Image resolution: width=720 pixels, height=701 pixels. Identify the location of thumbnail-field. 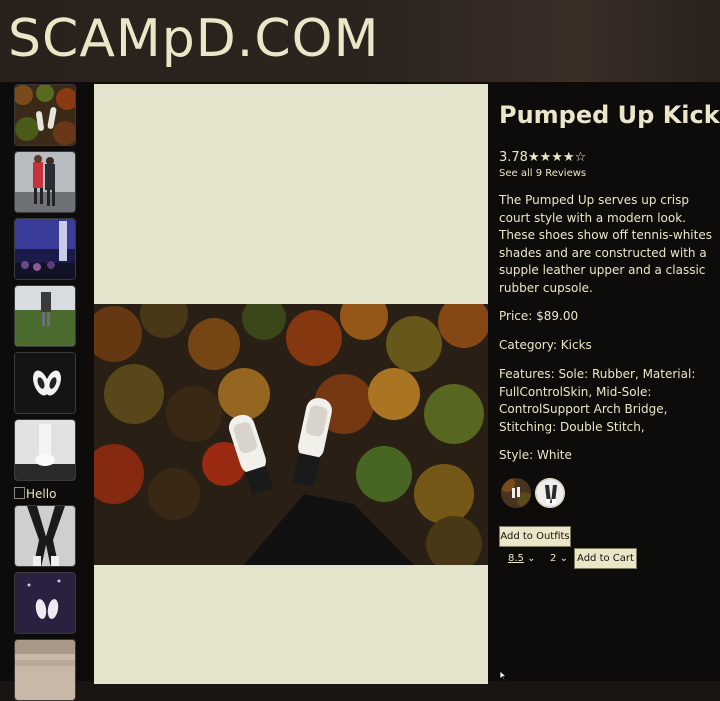
(45, 316).